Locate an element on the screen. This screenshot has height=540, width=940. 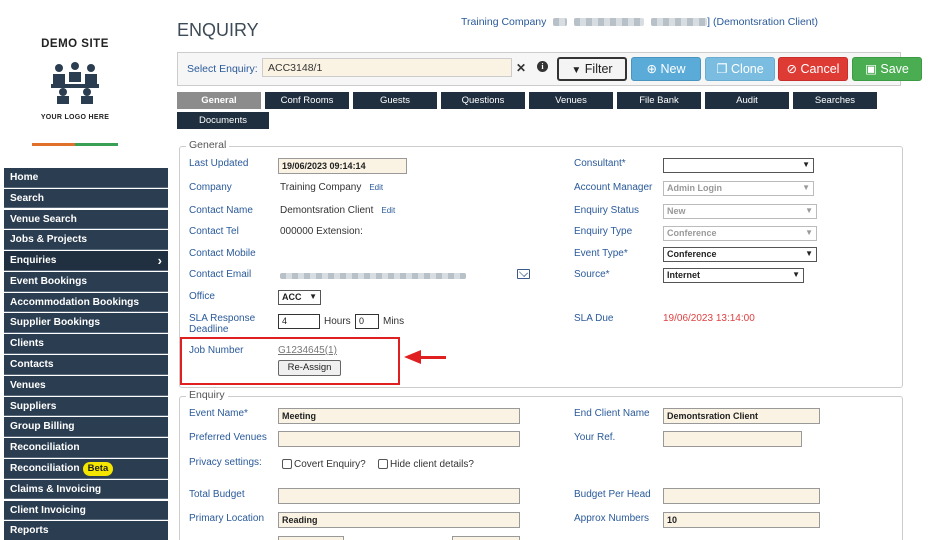
budget-per-head-field is located at coordinates (741, 496).